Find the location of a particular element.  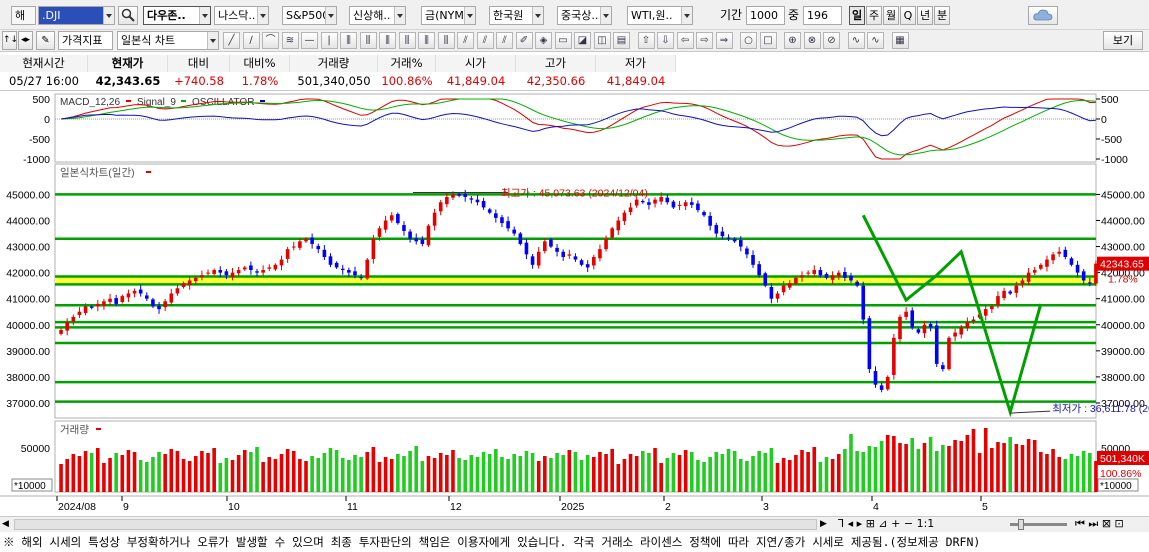

index-button-3: 금(NYM.. is located at coordinates (448, 15).